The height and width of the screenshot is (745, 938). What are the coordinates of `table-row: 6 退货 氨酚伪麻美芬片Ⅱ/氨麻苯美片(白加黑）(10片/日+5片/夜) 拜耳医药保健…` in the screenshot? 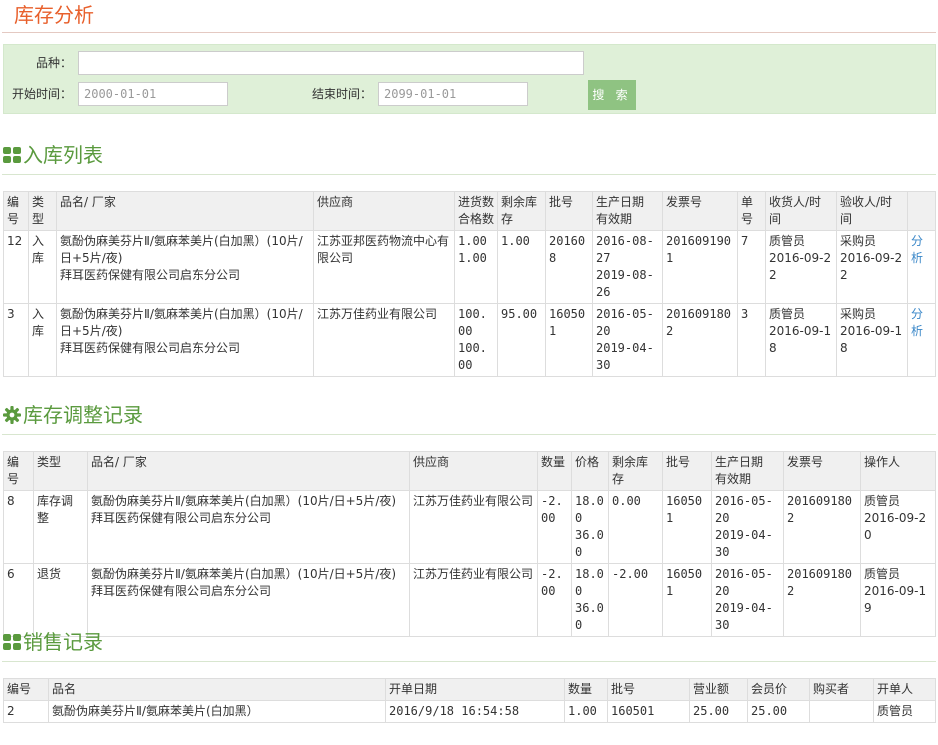 It's located at (469, 600).